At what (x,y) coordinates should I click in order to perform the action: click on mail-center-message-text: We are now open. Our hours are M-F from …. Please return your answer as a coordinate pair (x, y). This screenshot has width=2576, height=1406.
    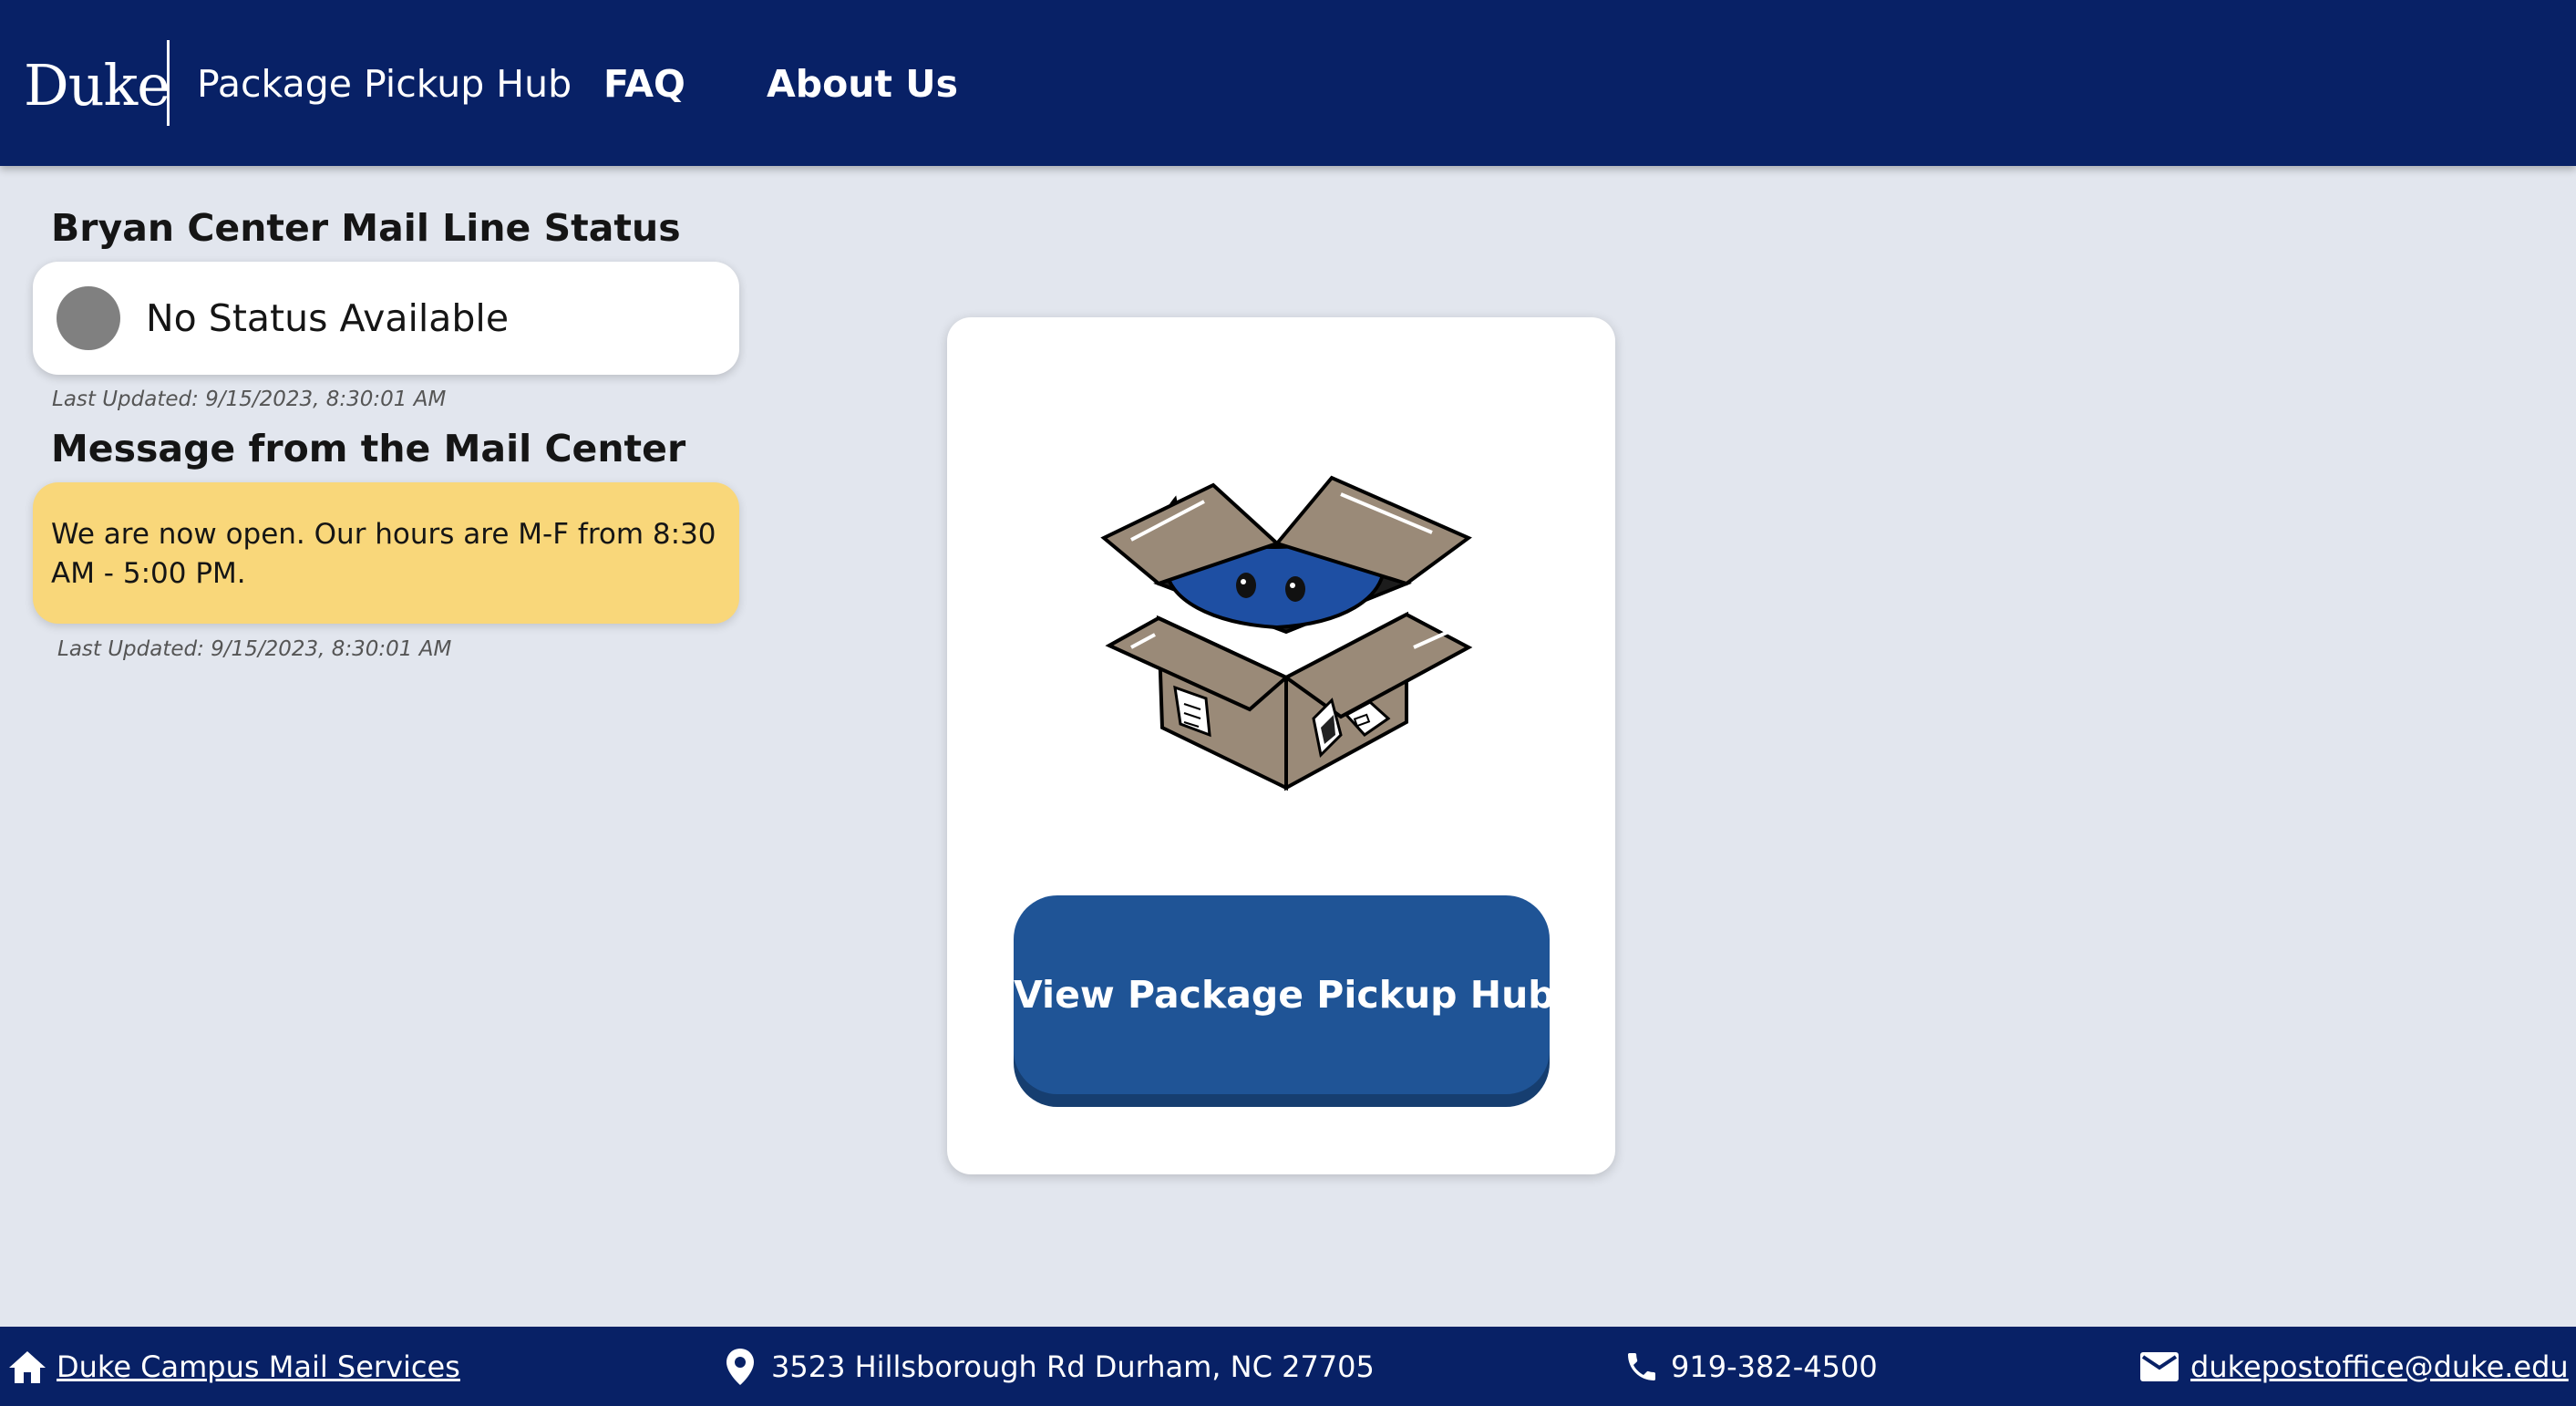
    Looking at the image, I should click on (383, 554).